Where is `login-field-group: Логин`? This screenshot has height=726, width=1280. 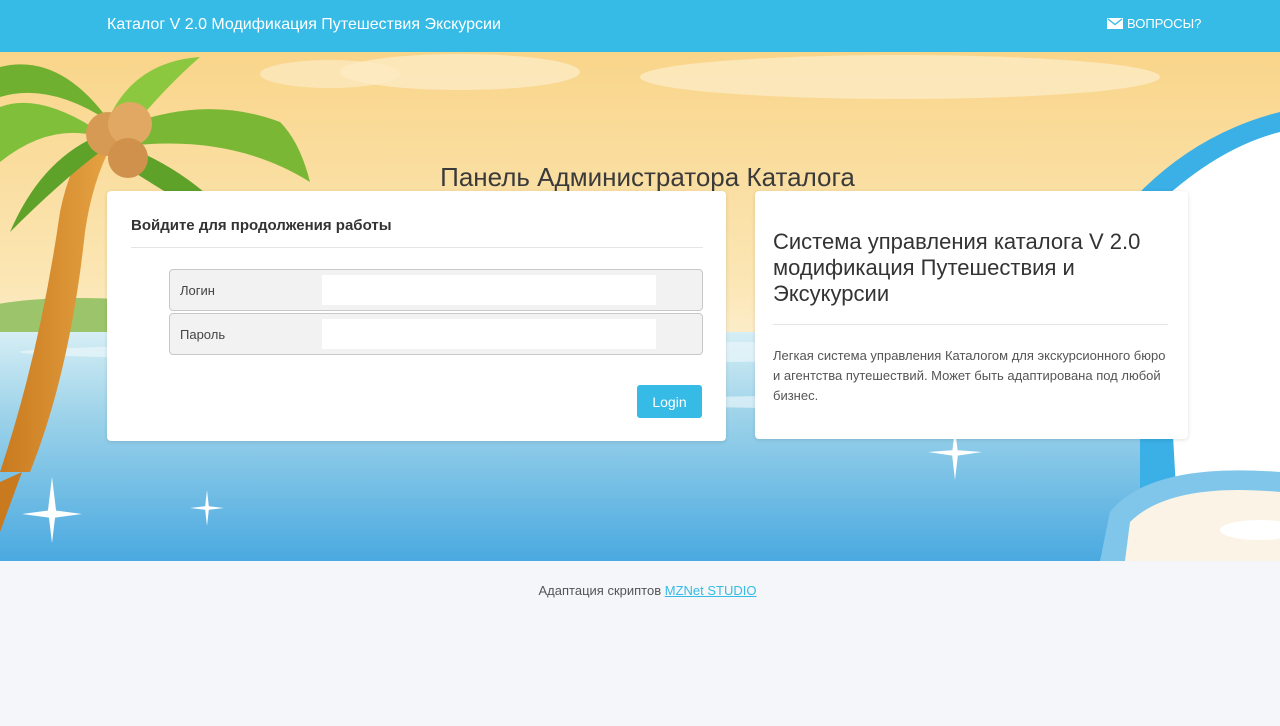 login-field-group: Логин is located at coordinates (436, 290).